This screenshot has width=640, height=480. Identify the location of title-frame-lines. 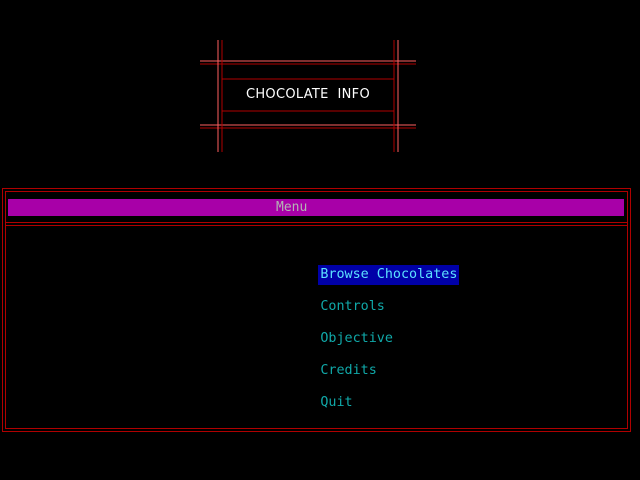
(308, 96).